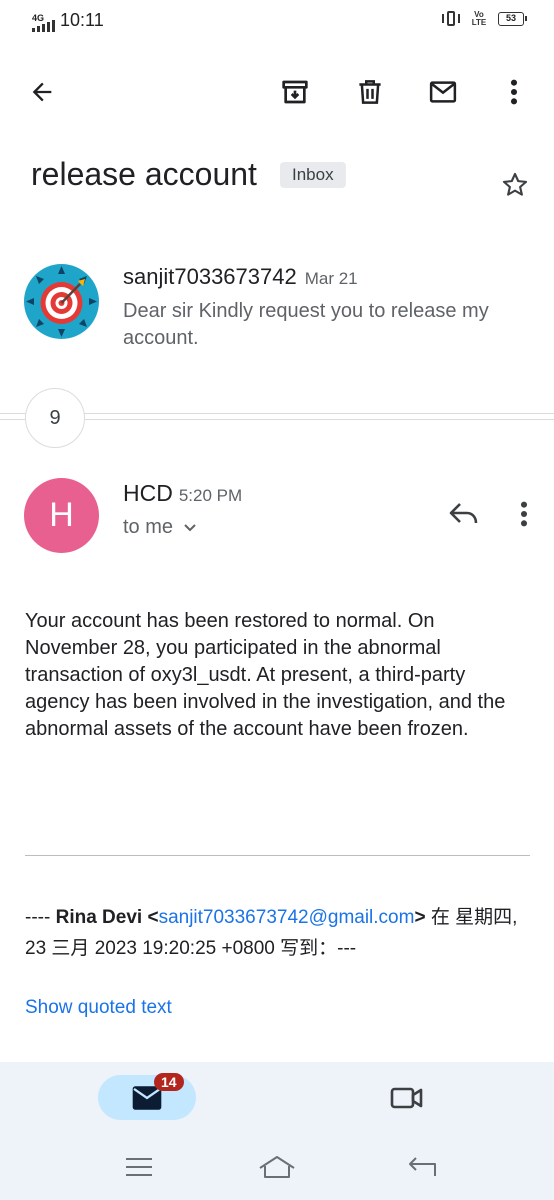 This screenshot has height=1200, width=554. Describe the element at coordinates (148, 527) in the screenshot. I see `recipient-label: to me` at that location.